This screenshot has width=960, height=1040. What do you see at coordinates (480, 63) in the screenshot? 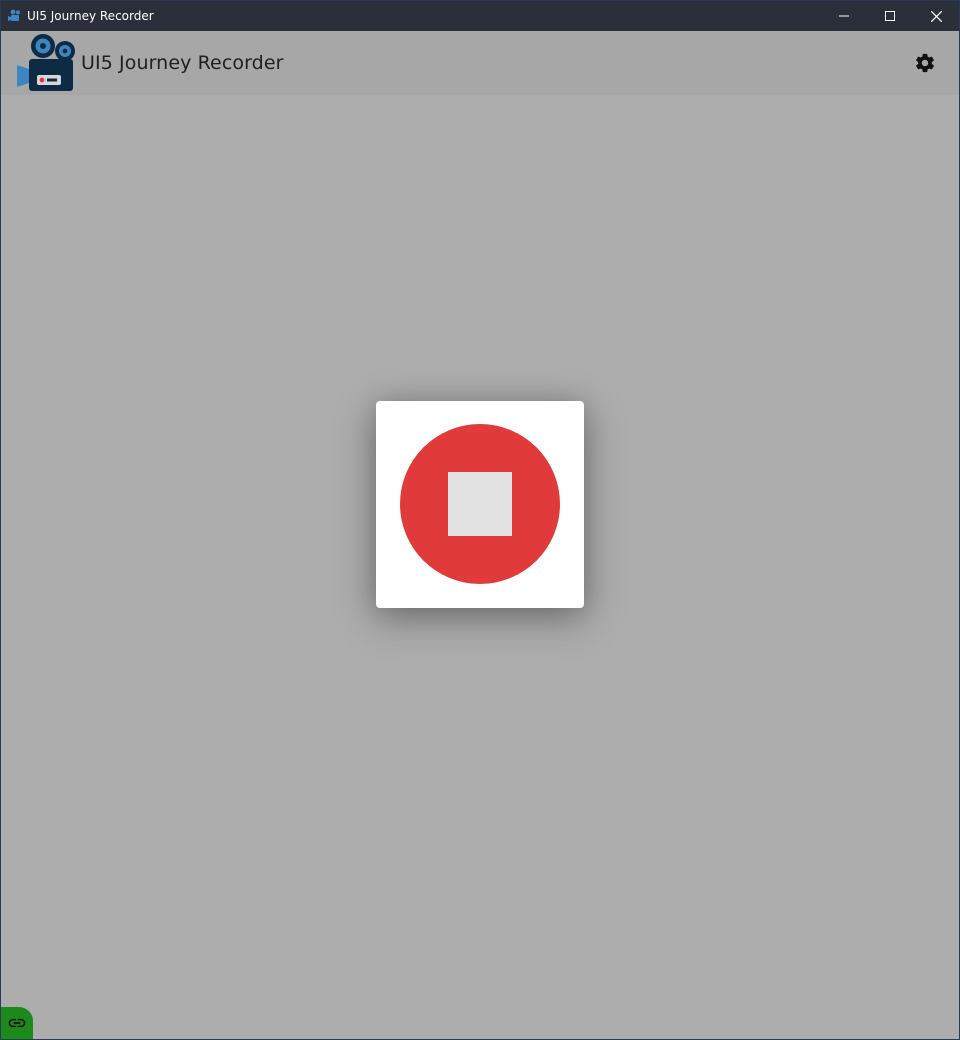
I see `app-header: UI5 Journey Recorder` at bounding box center [480, 63].